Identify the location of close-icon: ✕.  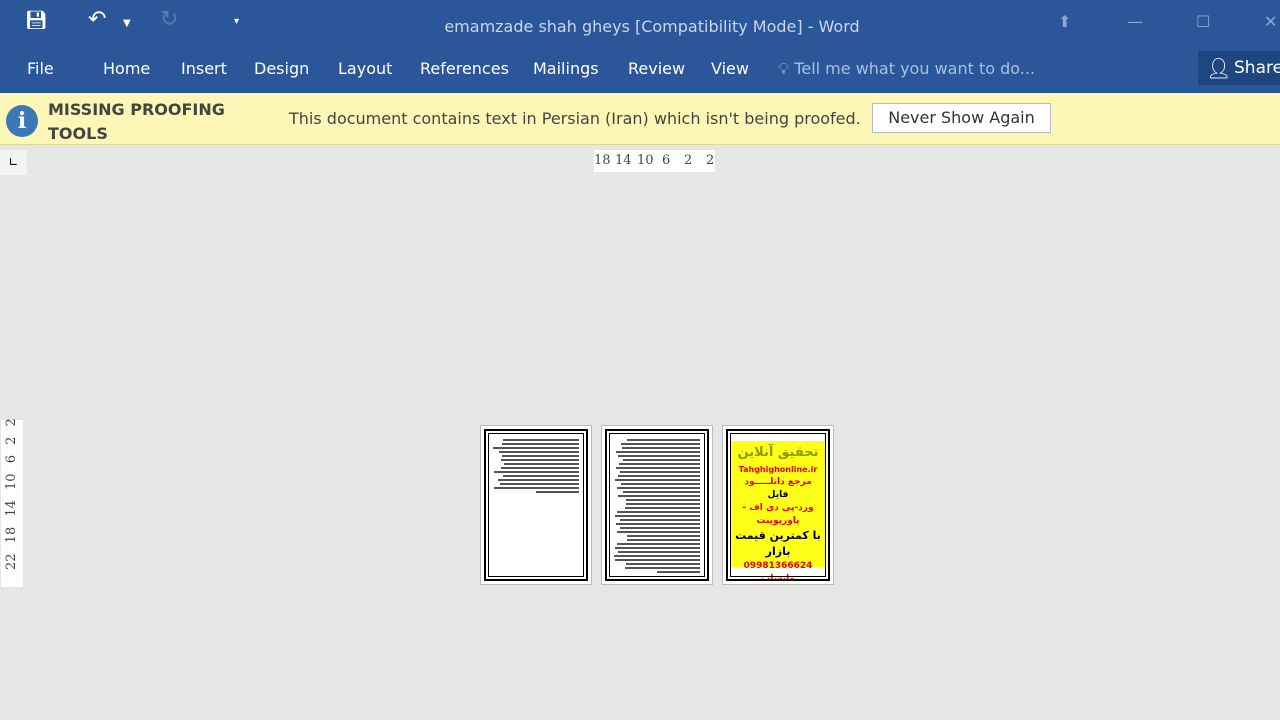
(1270, 21).